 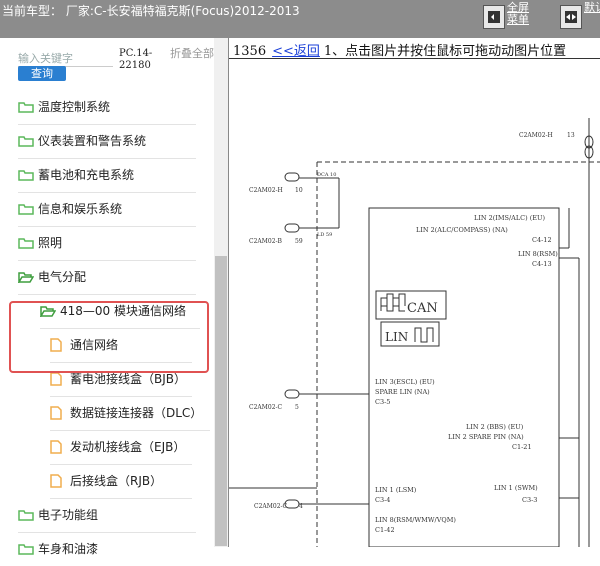 I want to click on tree-item-label: 温度控制系统, so click(x=74, y=107).